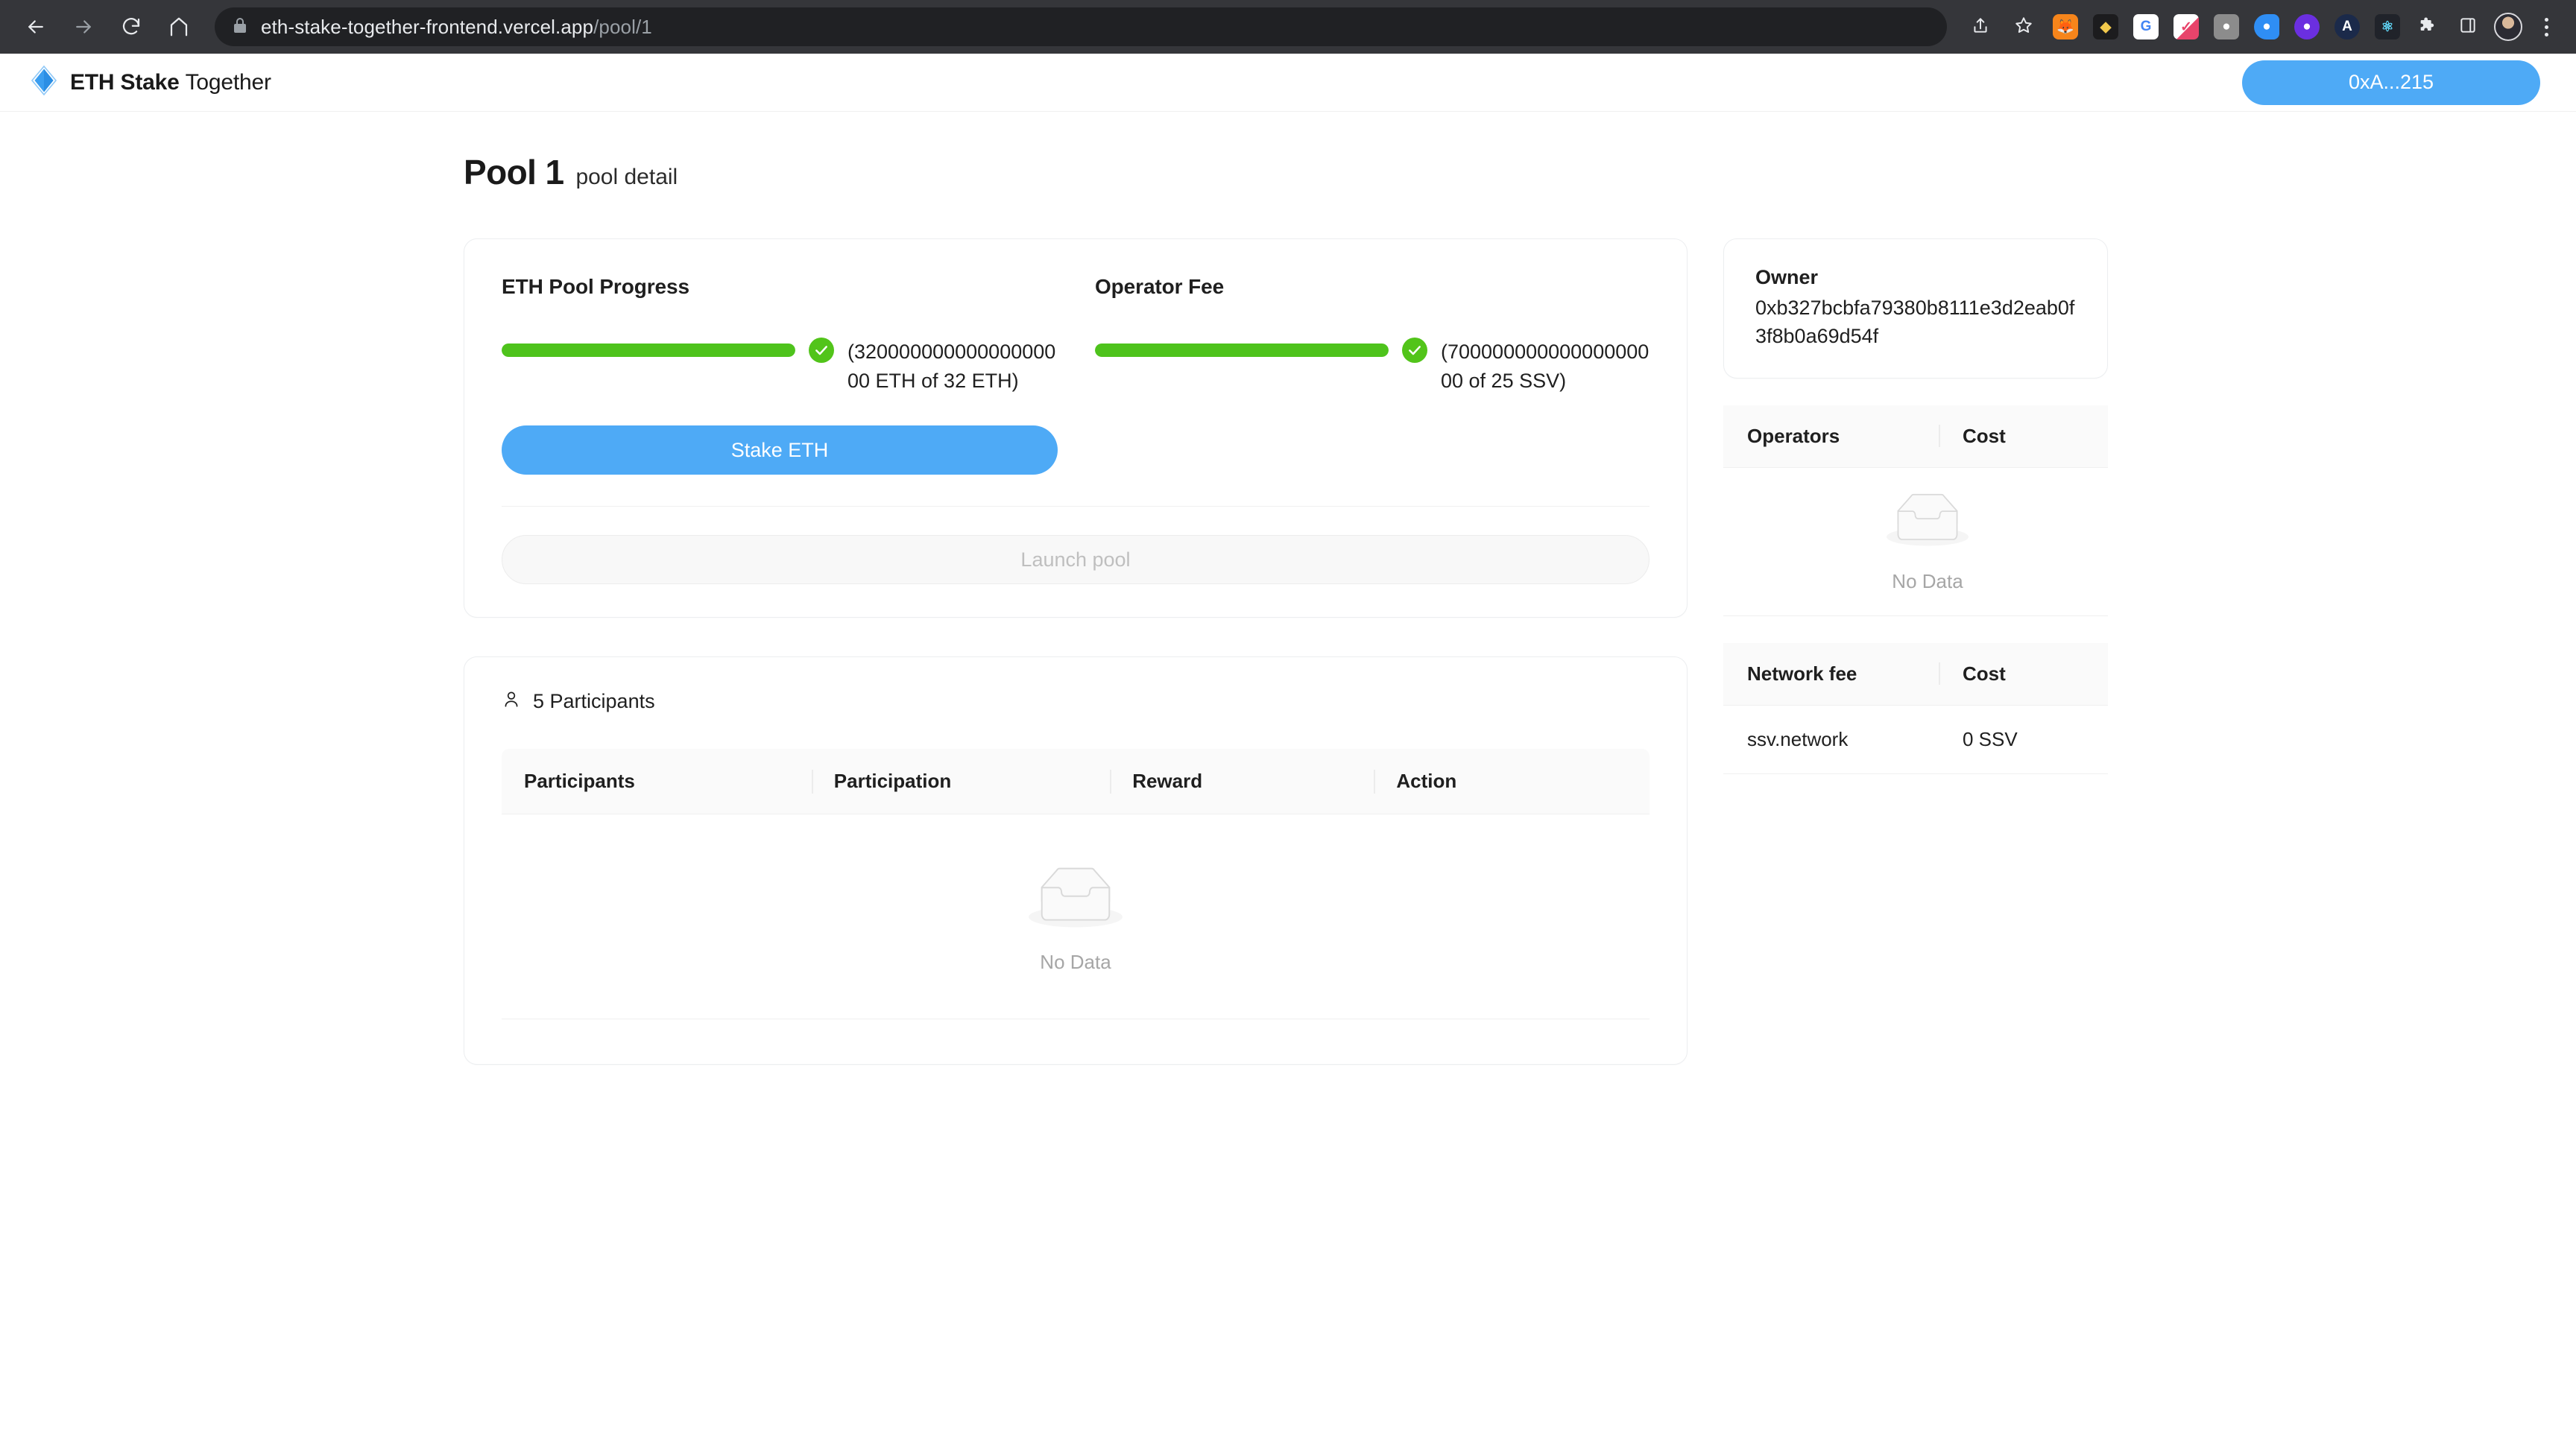 This screenshot has height=1450, width=2576. I want to click on home-button, so click(179, 26).